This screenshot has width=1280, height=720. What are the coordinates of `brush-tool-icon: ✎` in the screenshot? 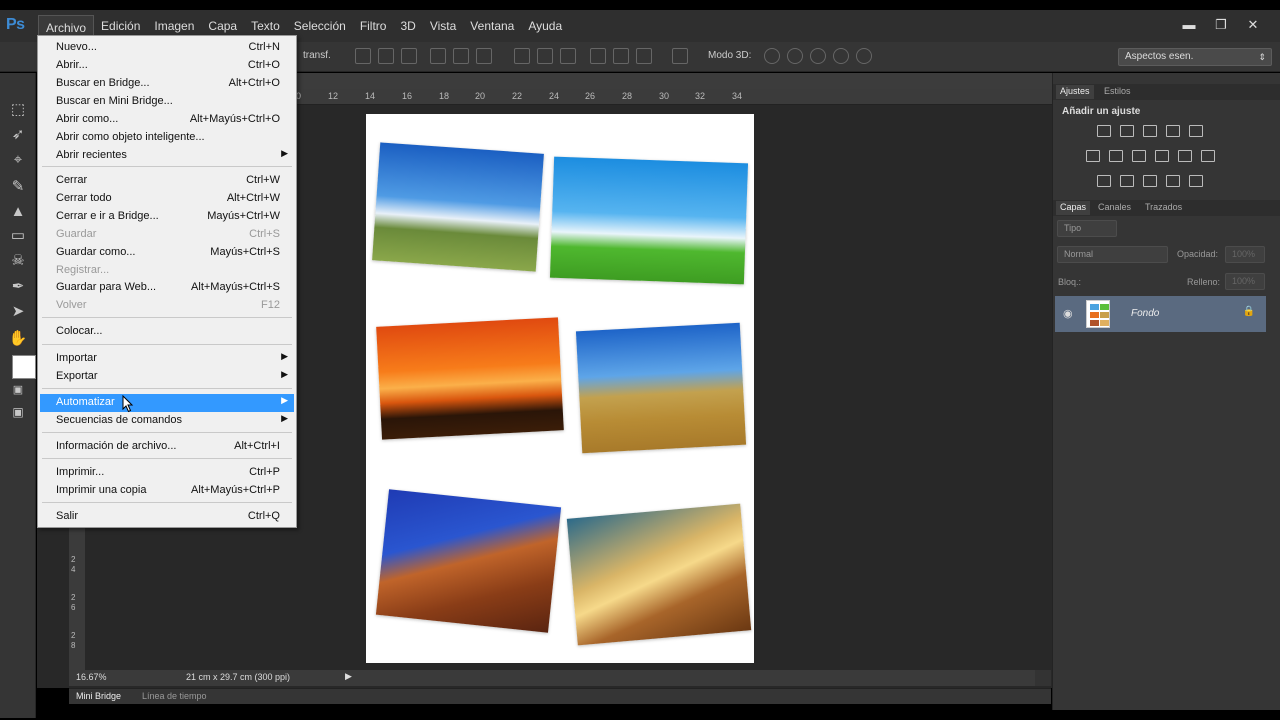 It's located at (18, 187).